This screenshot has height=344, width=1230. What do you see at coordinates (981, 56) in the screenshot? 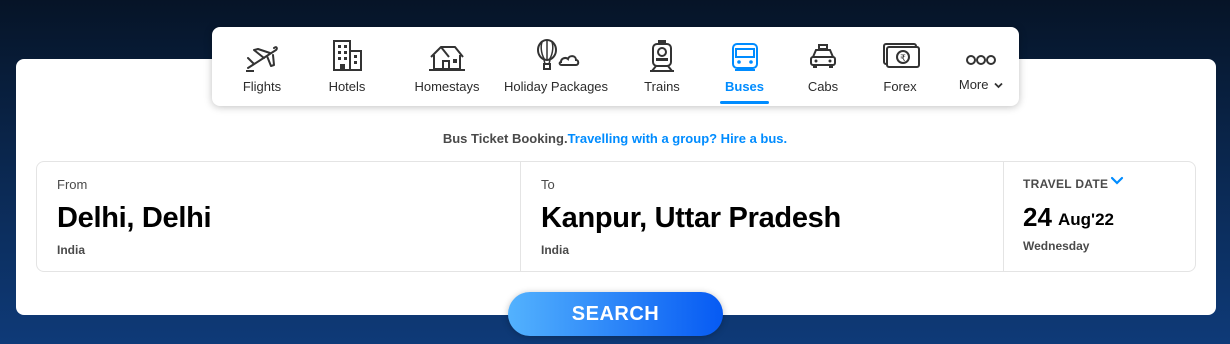
I see `more-dots-icon` at bounding box center [981, 56].